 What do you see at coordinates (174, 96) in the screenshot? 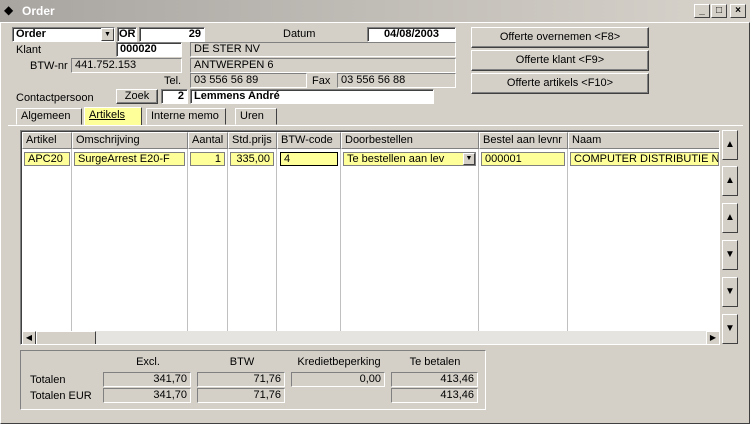
I see `contact-number-field: 2` at bounding box center [174, 96].